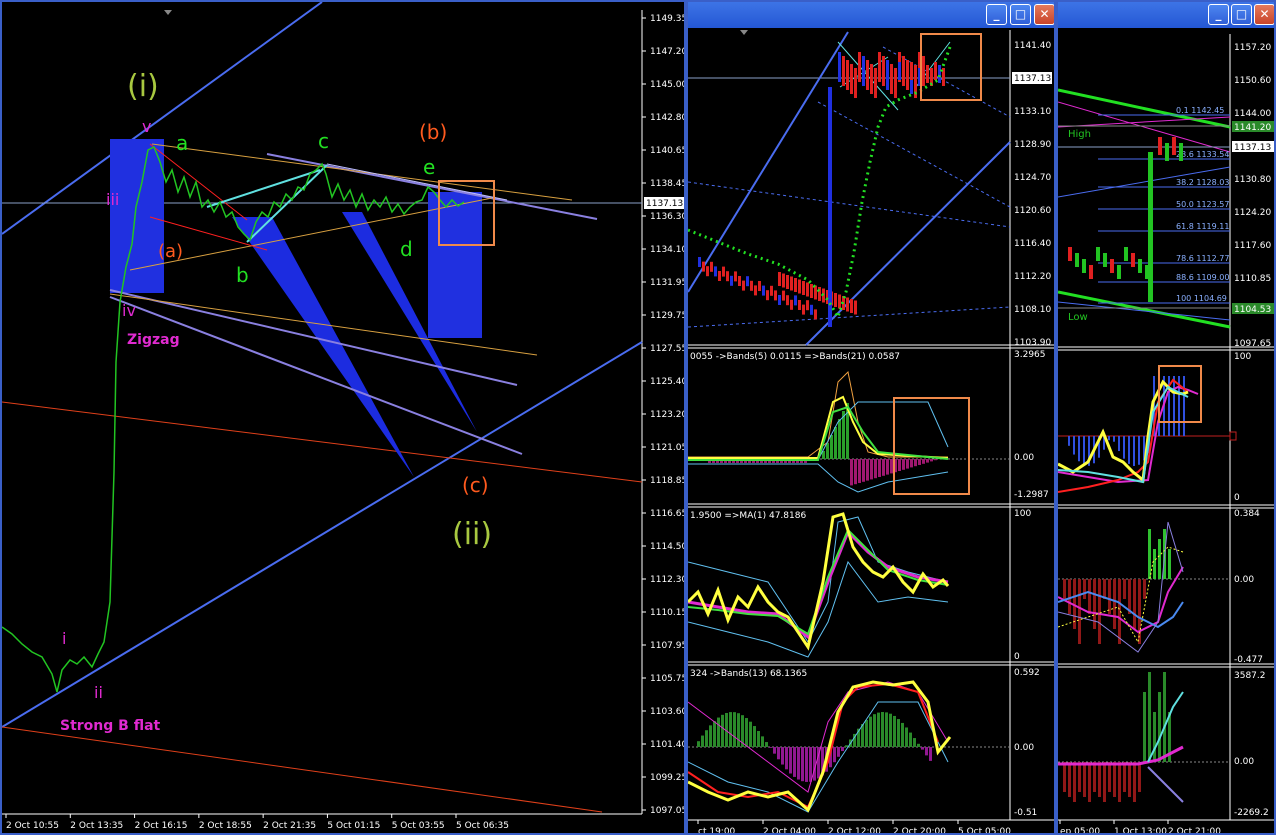  What do you see at coordinates (1202, 204) in the screenshot?
I see `fib-level: 50.0 1123.57` at bounding box center [1202, 204].